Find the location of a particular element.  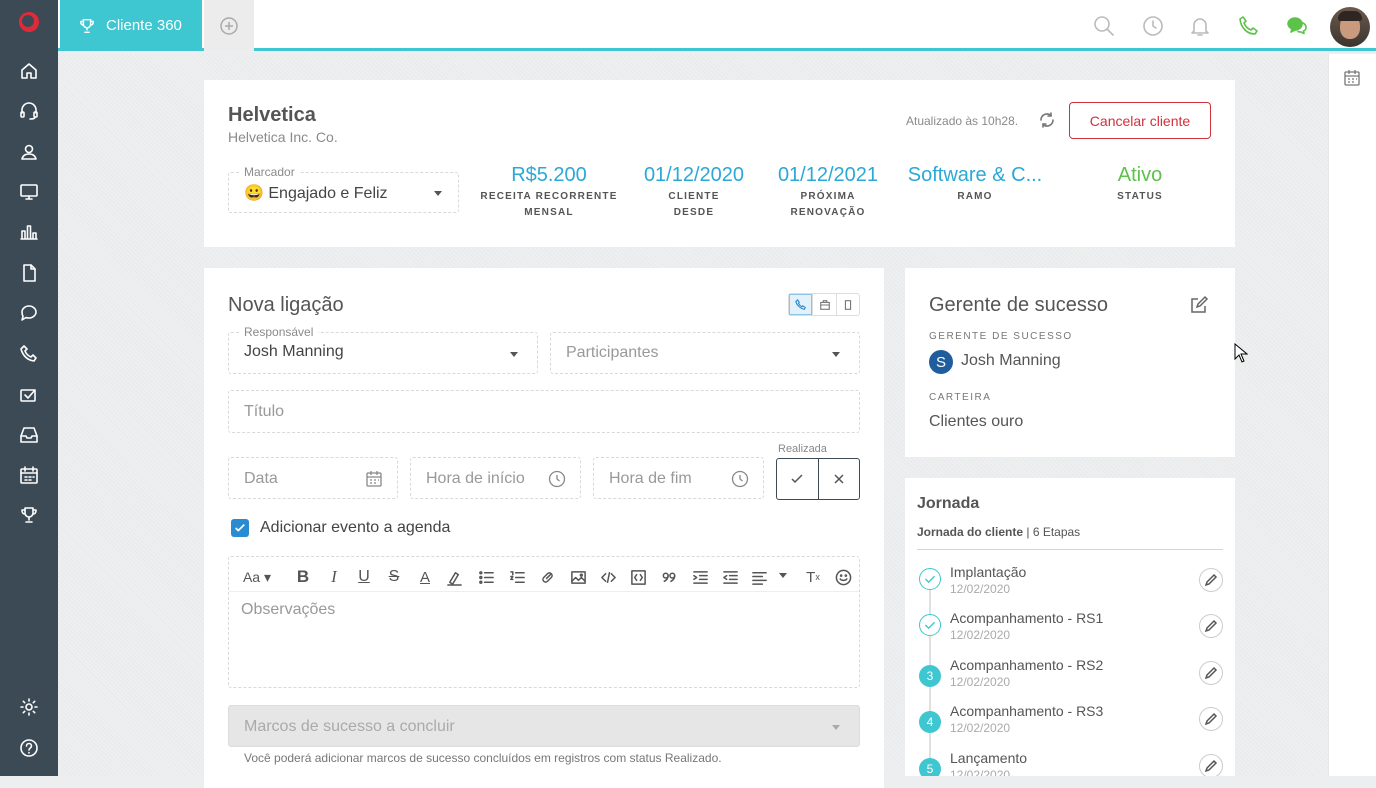

end-time-input: Hora de fim is located at coordinates (678, 478).